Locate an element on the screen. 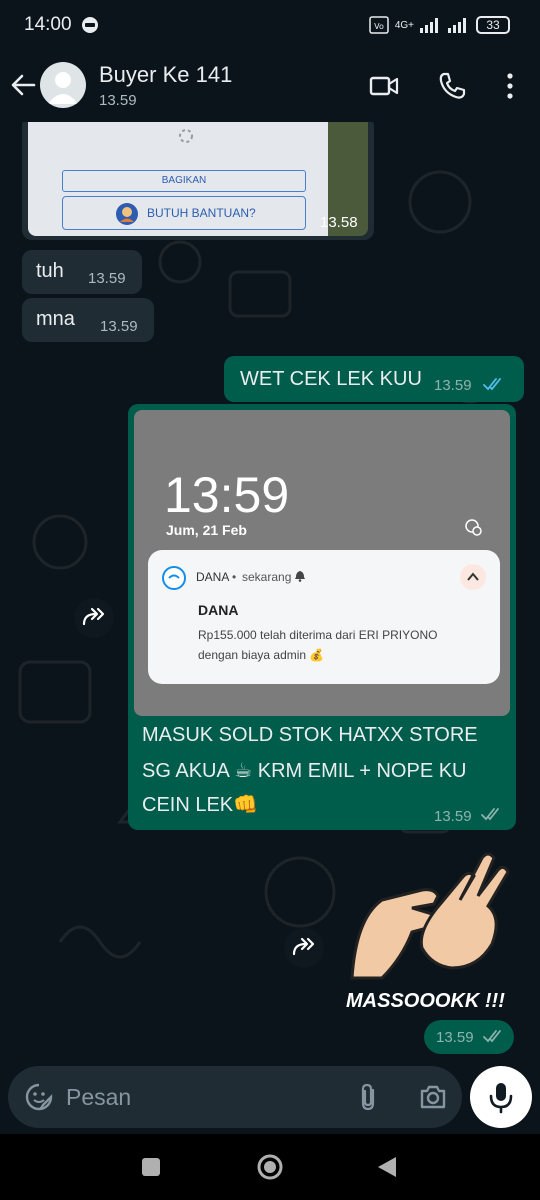 The image size is (540, 1200). system-navigation-bar is located at coordinates (270, 1167).